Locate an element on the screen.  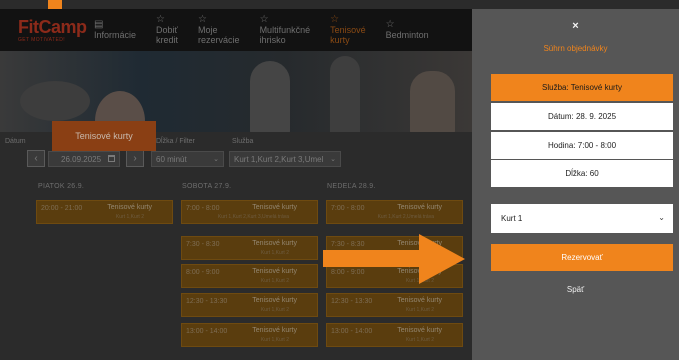
nav-item-dobit-kredit: ☆ Dobiť kredit is located at coordinates (167, 30).